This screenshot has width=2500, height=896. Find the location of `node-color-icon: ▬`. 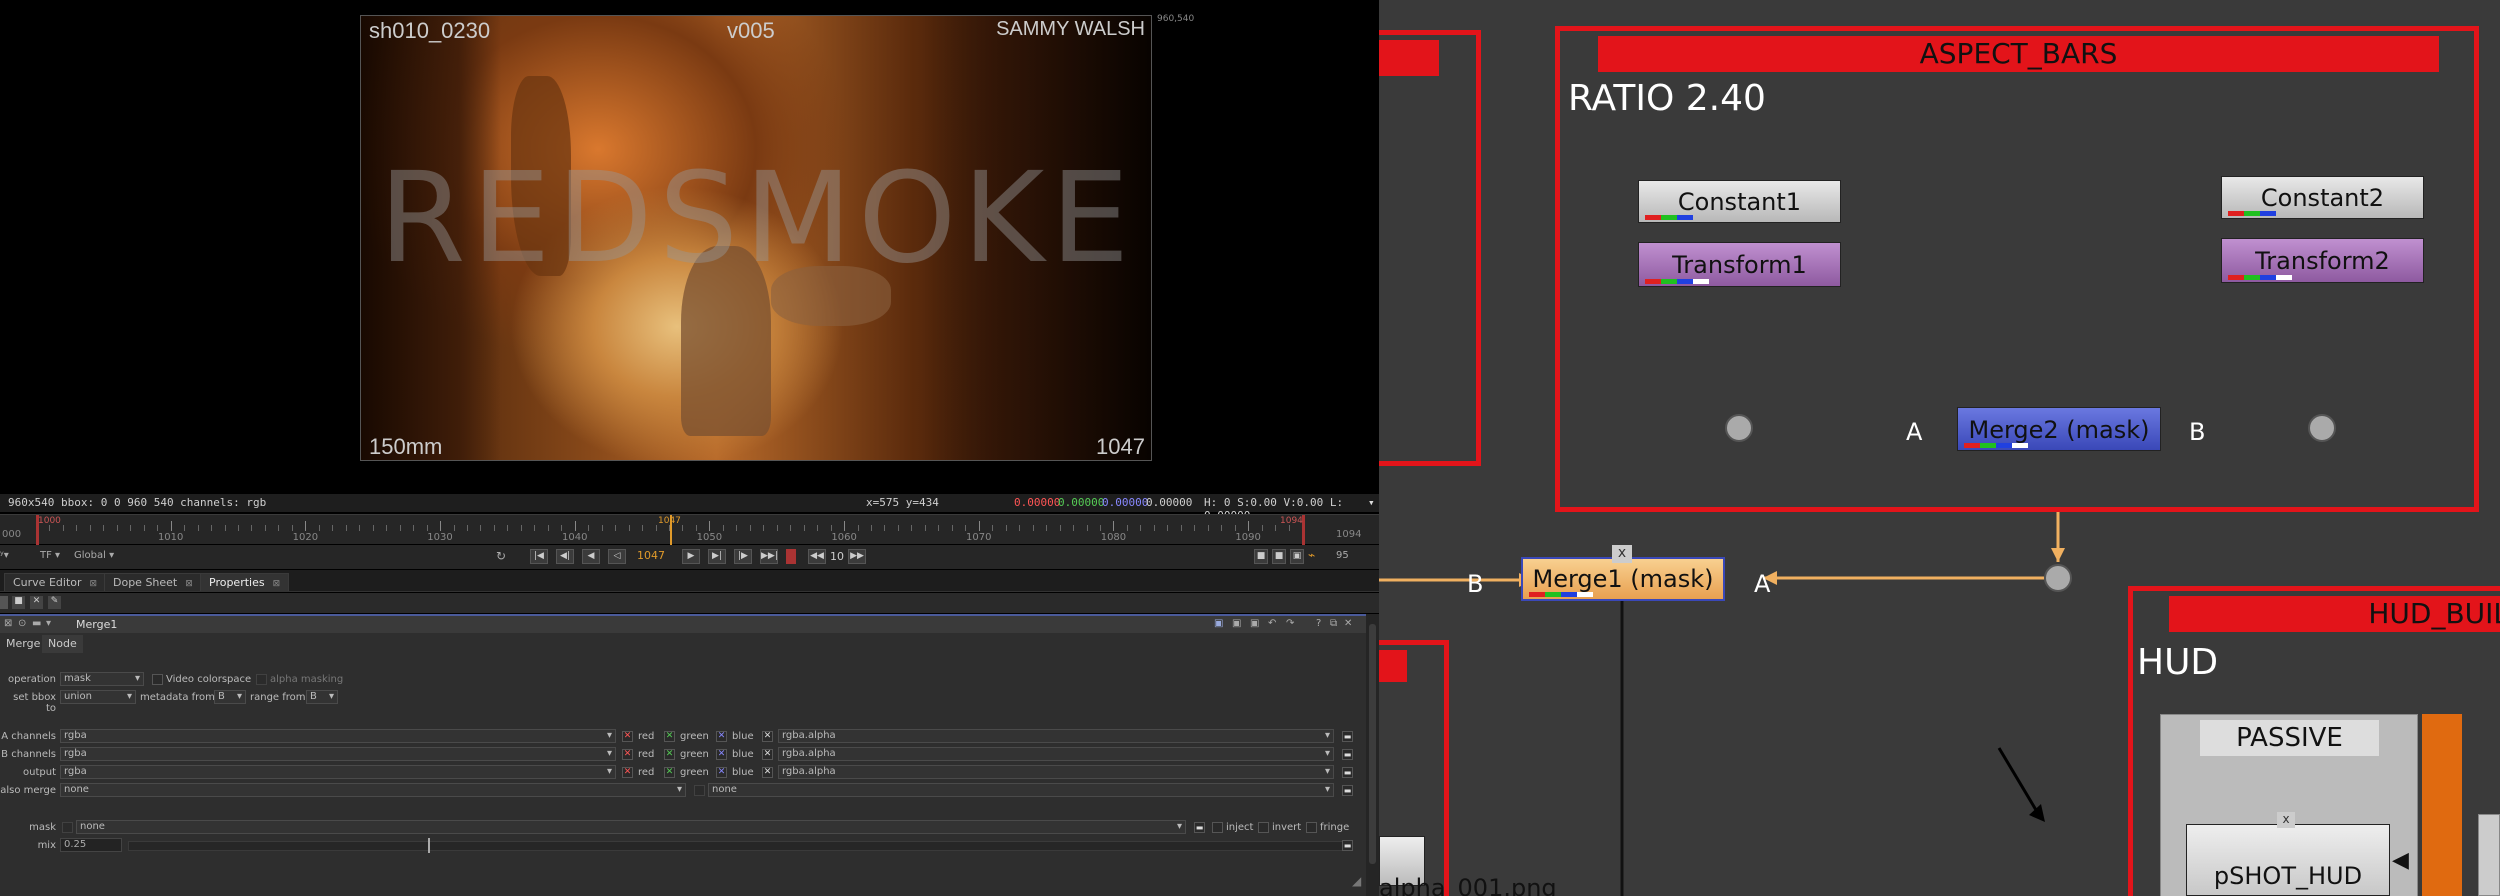

node-color-icon: ▬ is located at coordinates (36, 623).